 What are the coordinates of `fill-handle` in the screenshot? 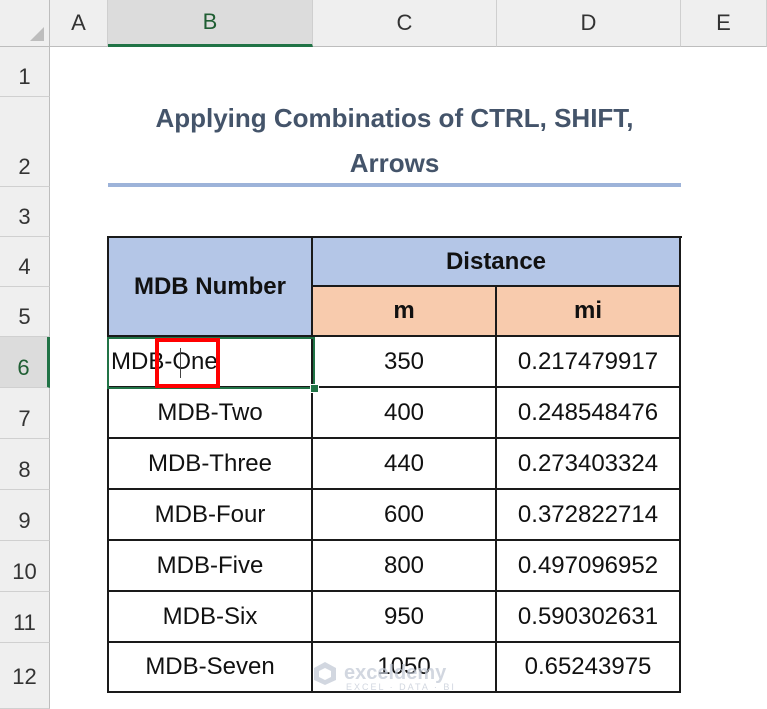 It's located at (314, 388).